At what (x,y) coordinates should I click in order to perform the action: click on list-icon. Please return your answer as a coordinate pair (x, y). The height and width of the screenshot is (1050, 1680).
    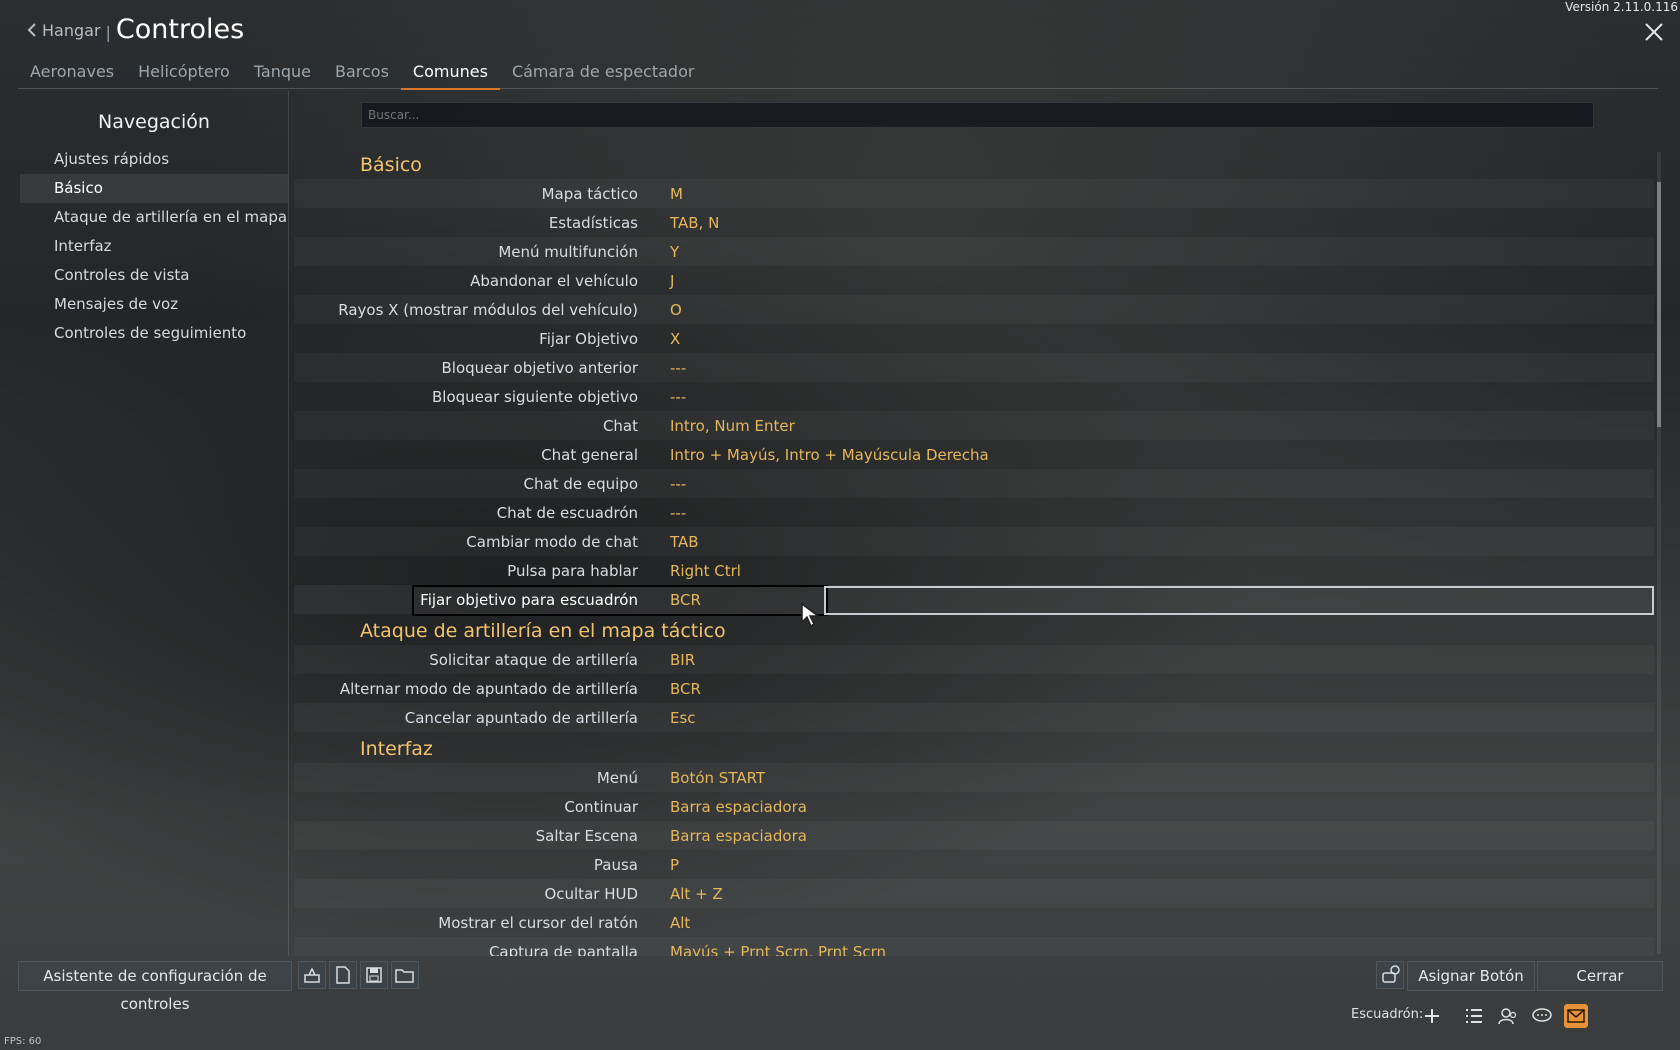
    Looking at the image, I should click on (1474, 1016).